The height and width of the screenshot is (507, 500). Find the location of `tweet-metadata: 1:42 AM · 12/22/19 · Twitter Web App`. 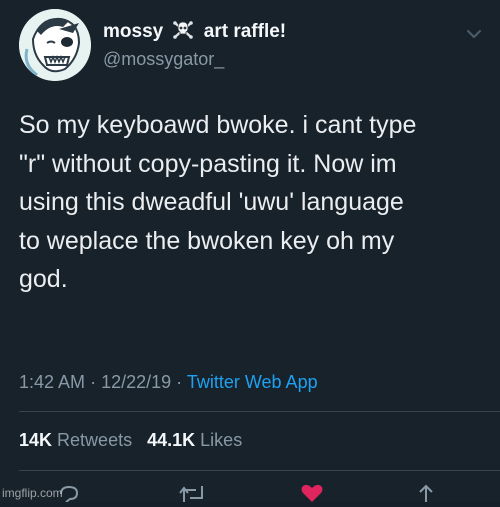

tweet-metadata: 1:42 AM · 12/22/19 · Twitter Web App is located at coordinates (168, 382).